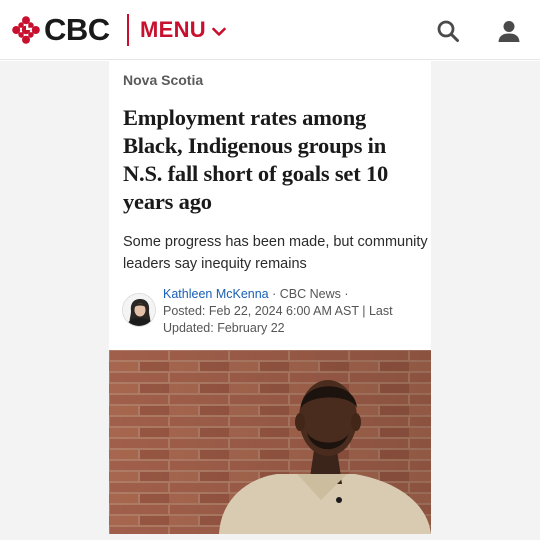 This screenshot has width=540, height=540. I want to click on byline-outlet: CBC News, so click(310, 294).